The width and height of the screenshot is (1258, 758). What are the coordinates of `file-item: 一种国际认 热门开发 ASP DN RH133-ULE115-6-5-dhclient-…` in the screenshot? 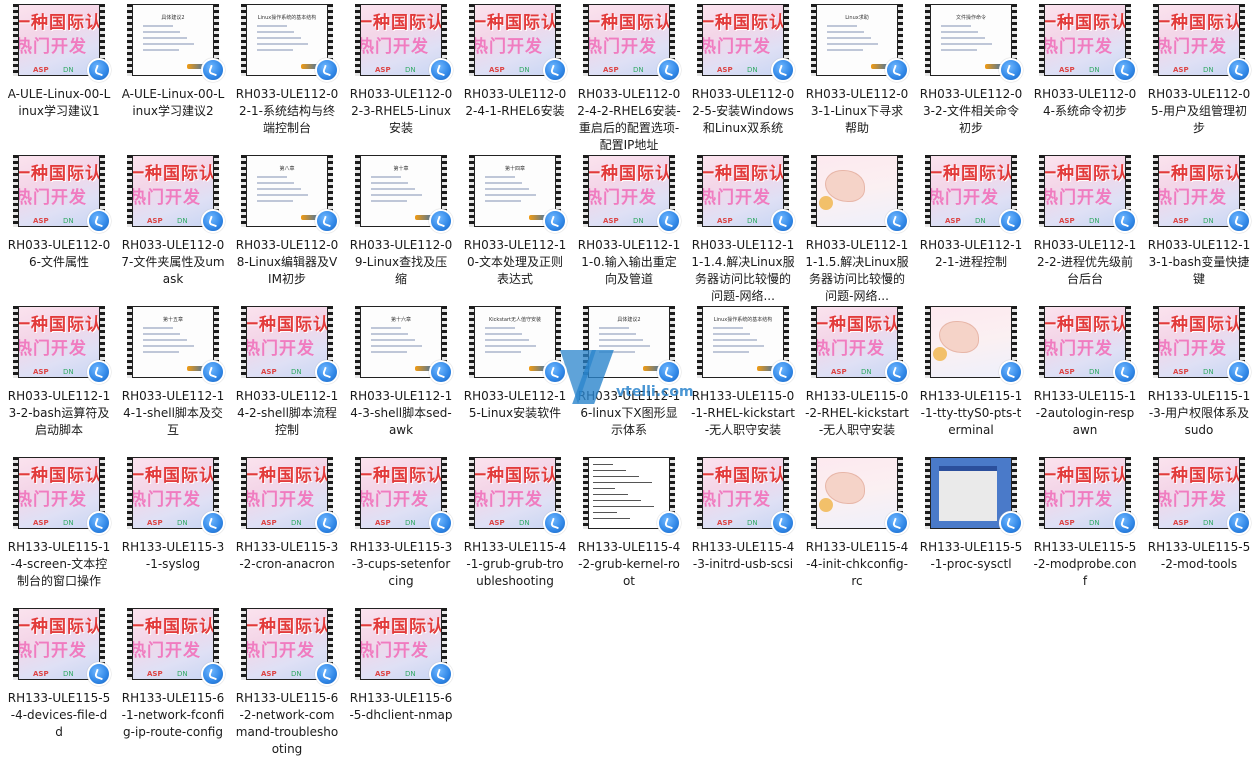 It's located at (401, 683).